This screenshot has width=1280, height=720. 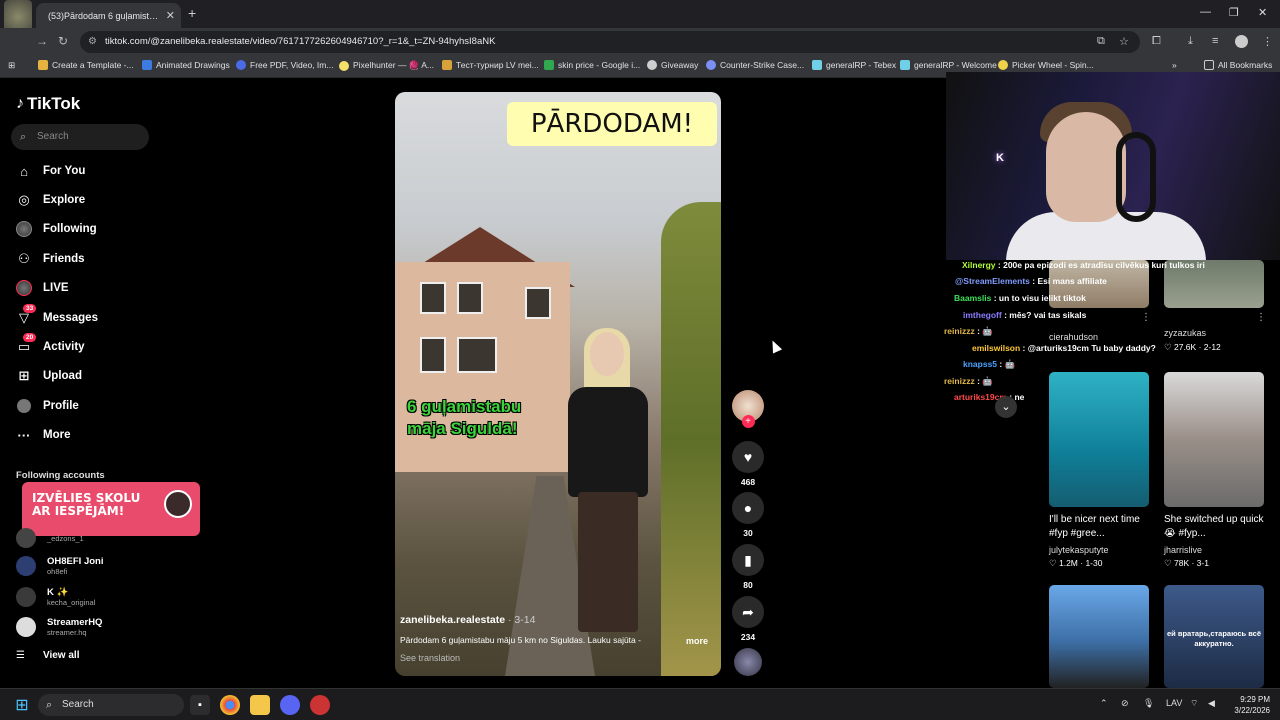 I want to click on comment-button: ● 30, so click(x=748, y=515).